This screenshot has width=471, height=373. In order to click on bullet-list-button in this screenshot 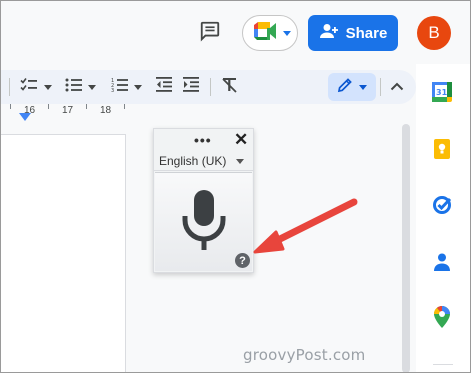, I will do `click(80, 87)`.